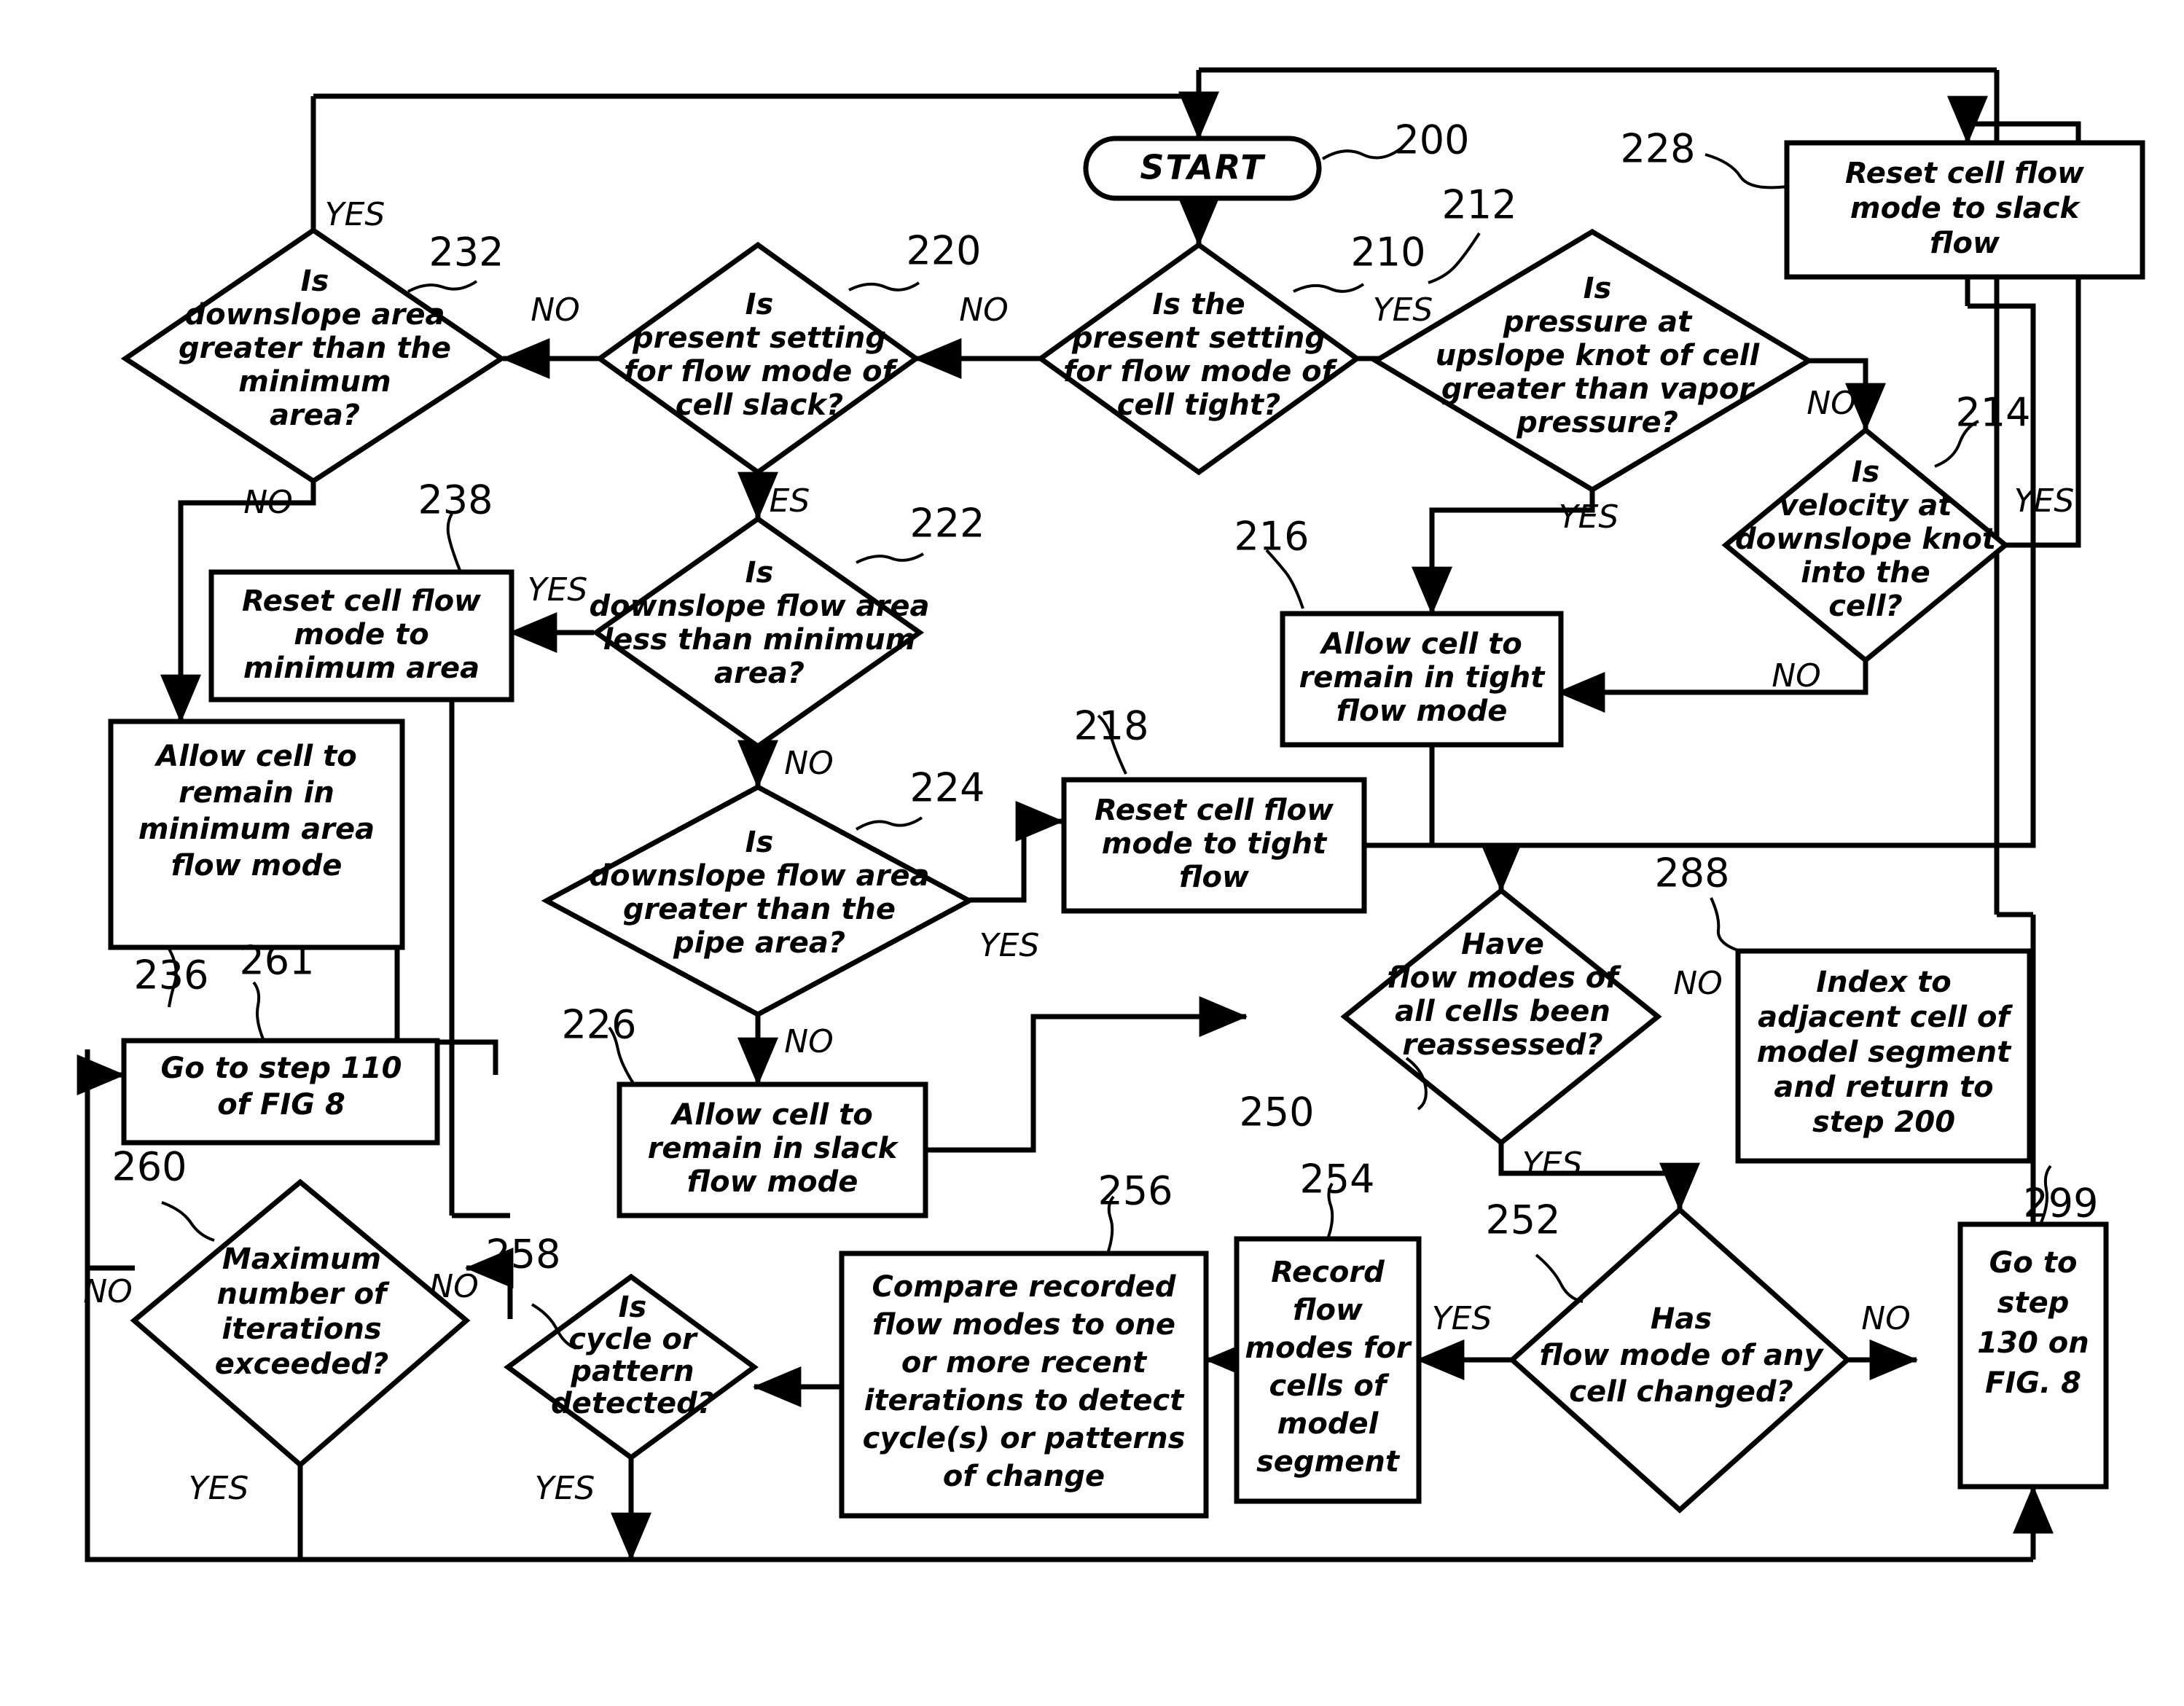 This screenshot has width=2184, height=1706. Describe the element at coordinates (1024, 1400) in the screenshot. I see `process-256-line-3: iterations to detect` at that location.